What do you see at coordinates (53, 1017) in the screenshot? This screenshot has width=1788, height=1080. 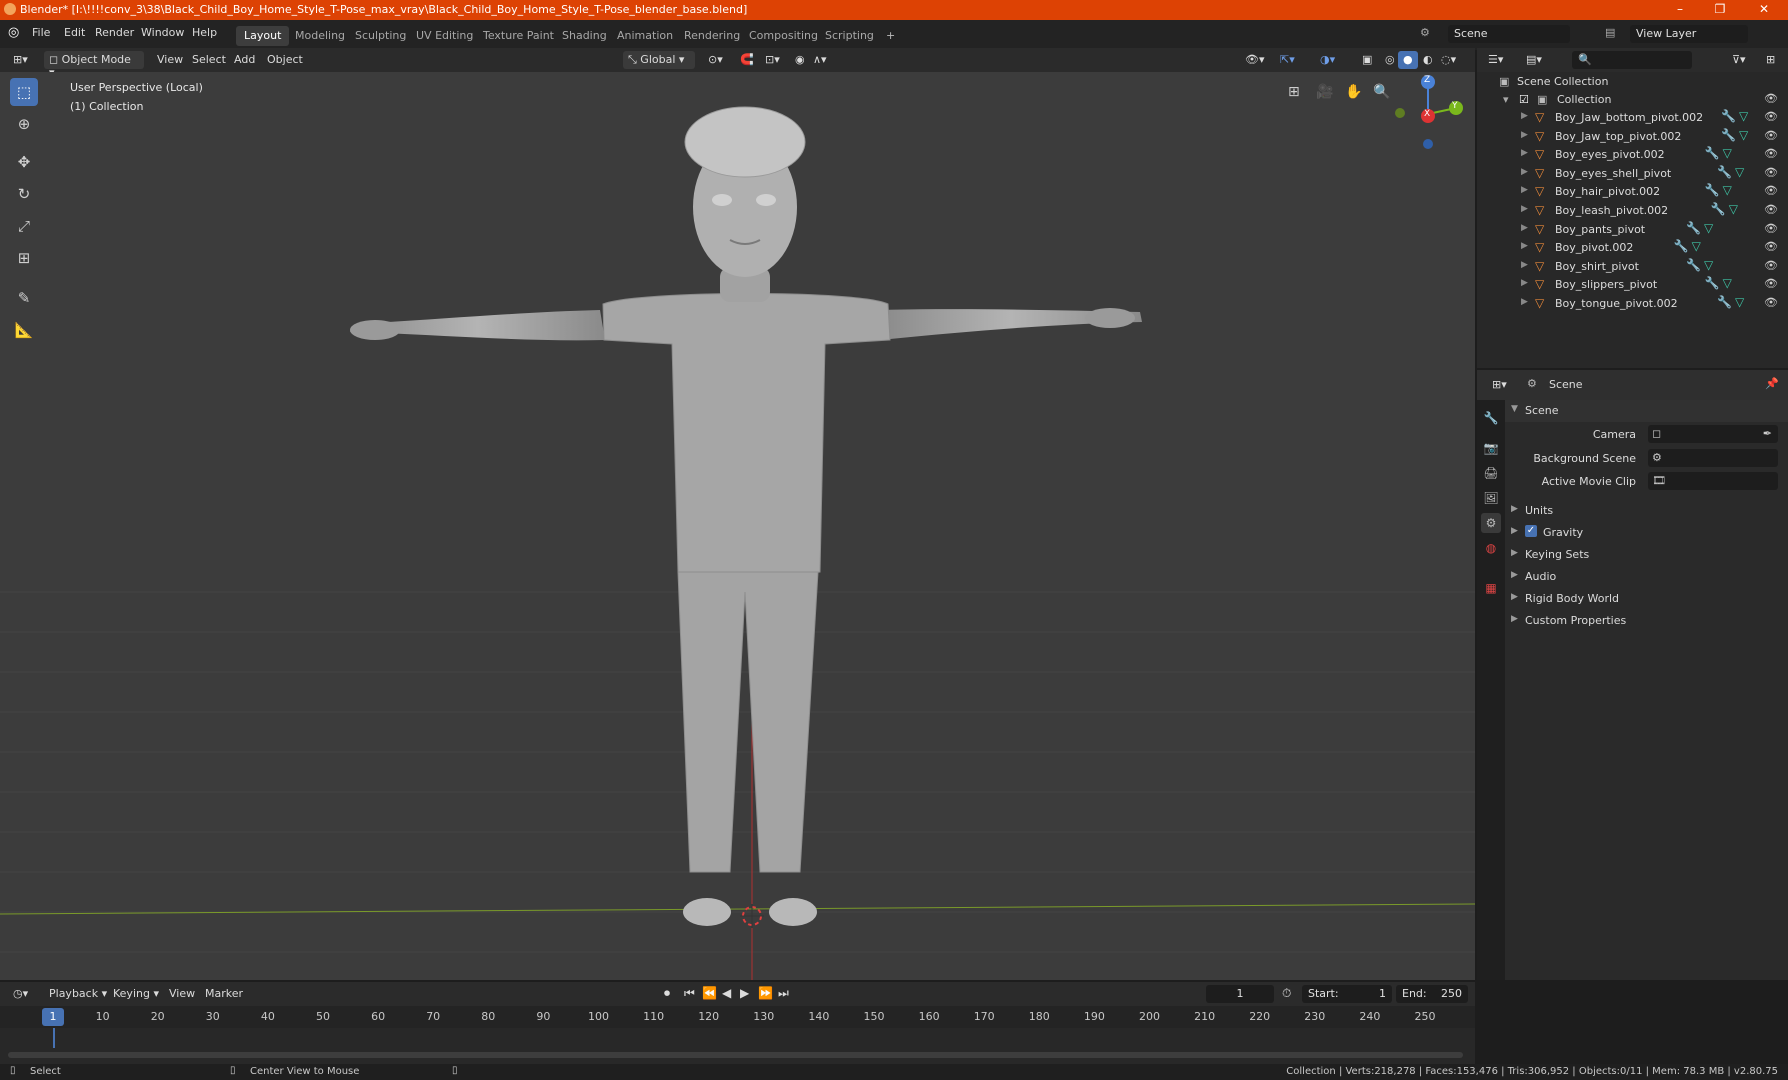 I see `playhead-frame: 1` at bounding box center [53, 1017].